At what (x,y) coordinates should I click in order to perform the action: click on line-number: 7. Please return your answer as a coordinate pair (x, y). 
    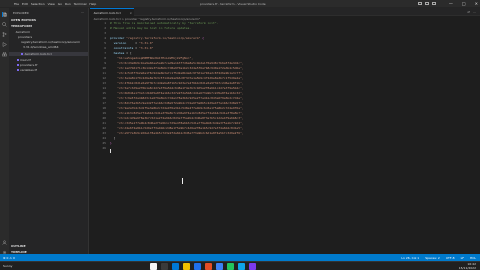
    Looking at the image, I should click on (105, 53).